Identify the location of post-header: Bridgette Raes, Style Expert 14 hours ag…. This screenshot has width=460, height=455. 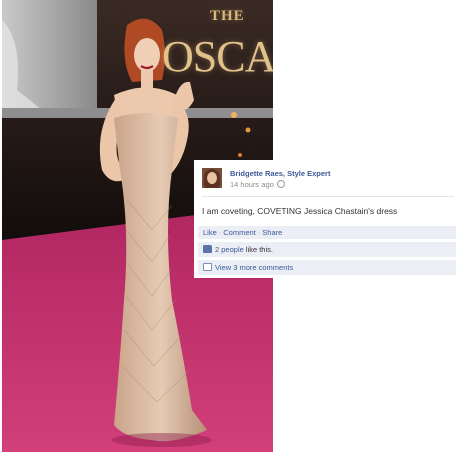
(328, 183).